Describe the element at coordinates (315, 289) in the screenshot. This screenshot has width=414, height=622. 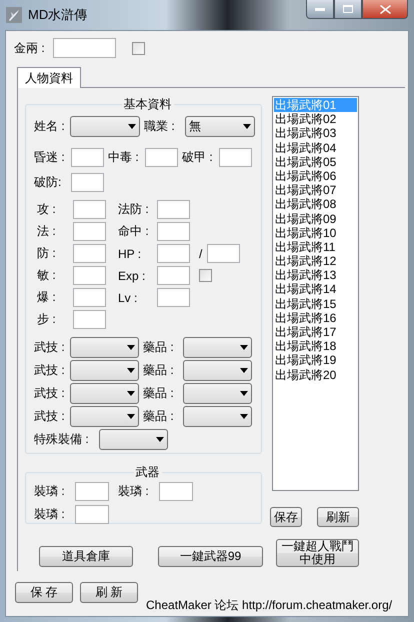
I see `list-item: 出場武將14` at that location.